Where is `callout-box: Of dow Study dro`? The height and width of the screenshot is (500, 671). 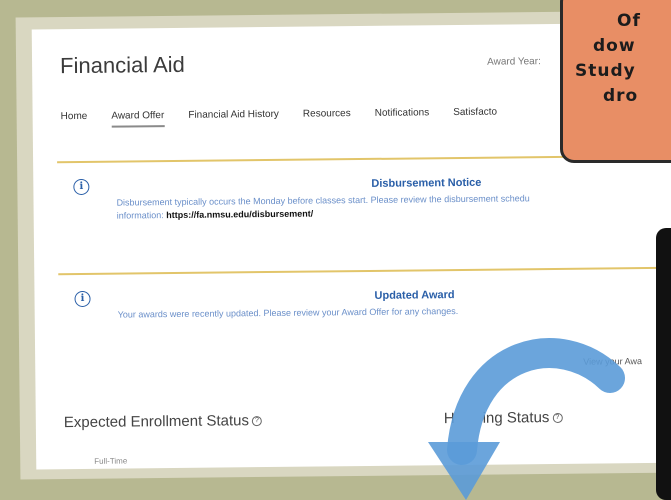 callout-box: Of dow Study dro is located at coordinates (615, 81).